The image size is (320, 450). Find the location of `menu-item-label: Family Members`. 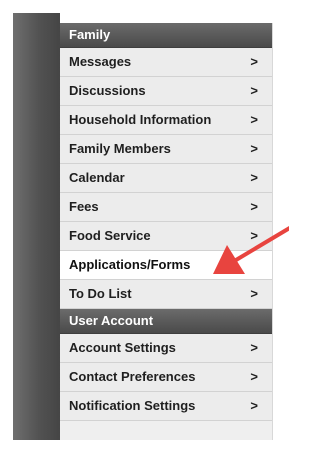

menu-item-label: Family Members is located at coordinates (120, 148).